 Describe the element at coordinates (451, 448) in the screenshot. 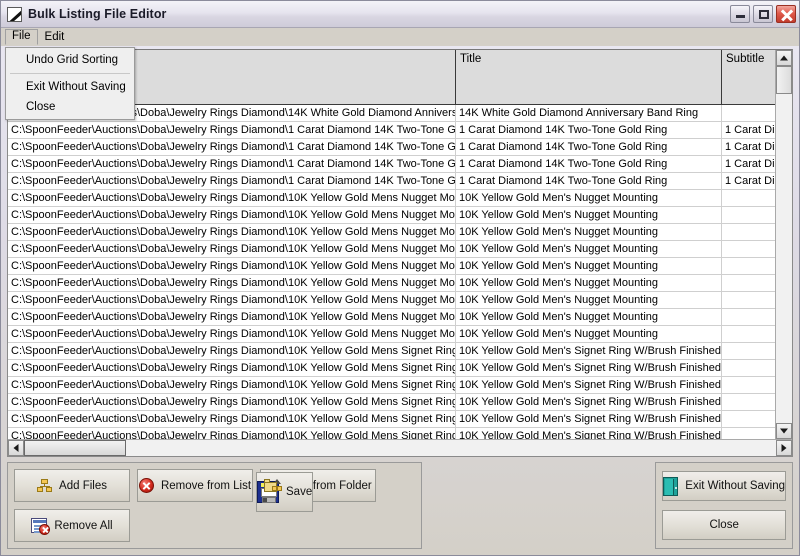

I see `horizontal-scroll-track` at that location.